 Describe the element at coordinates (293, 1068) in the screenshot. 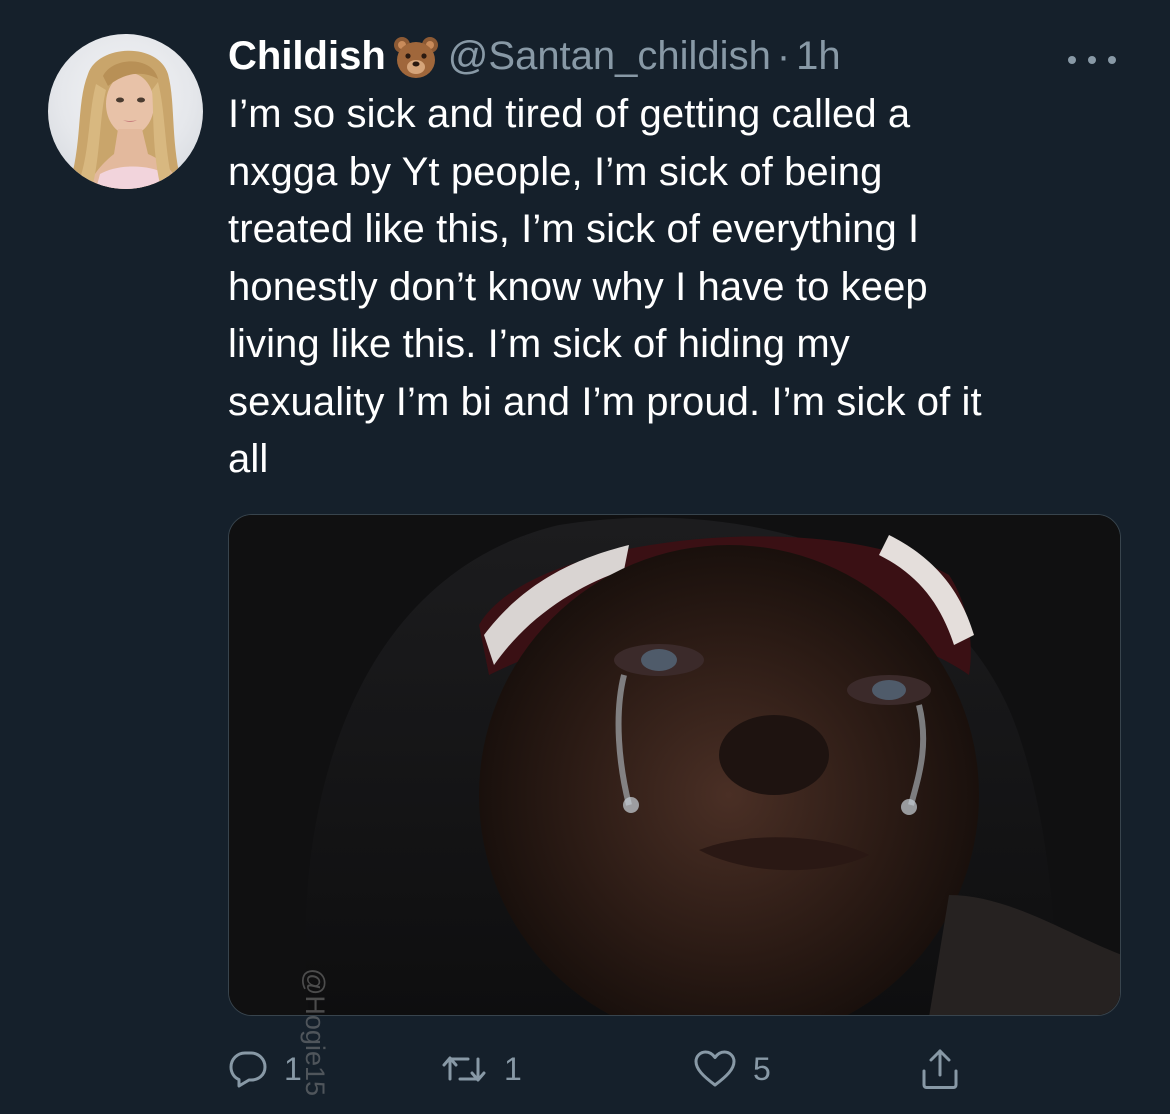

I see `reply-count: 1` at that location.